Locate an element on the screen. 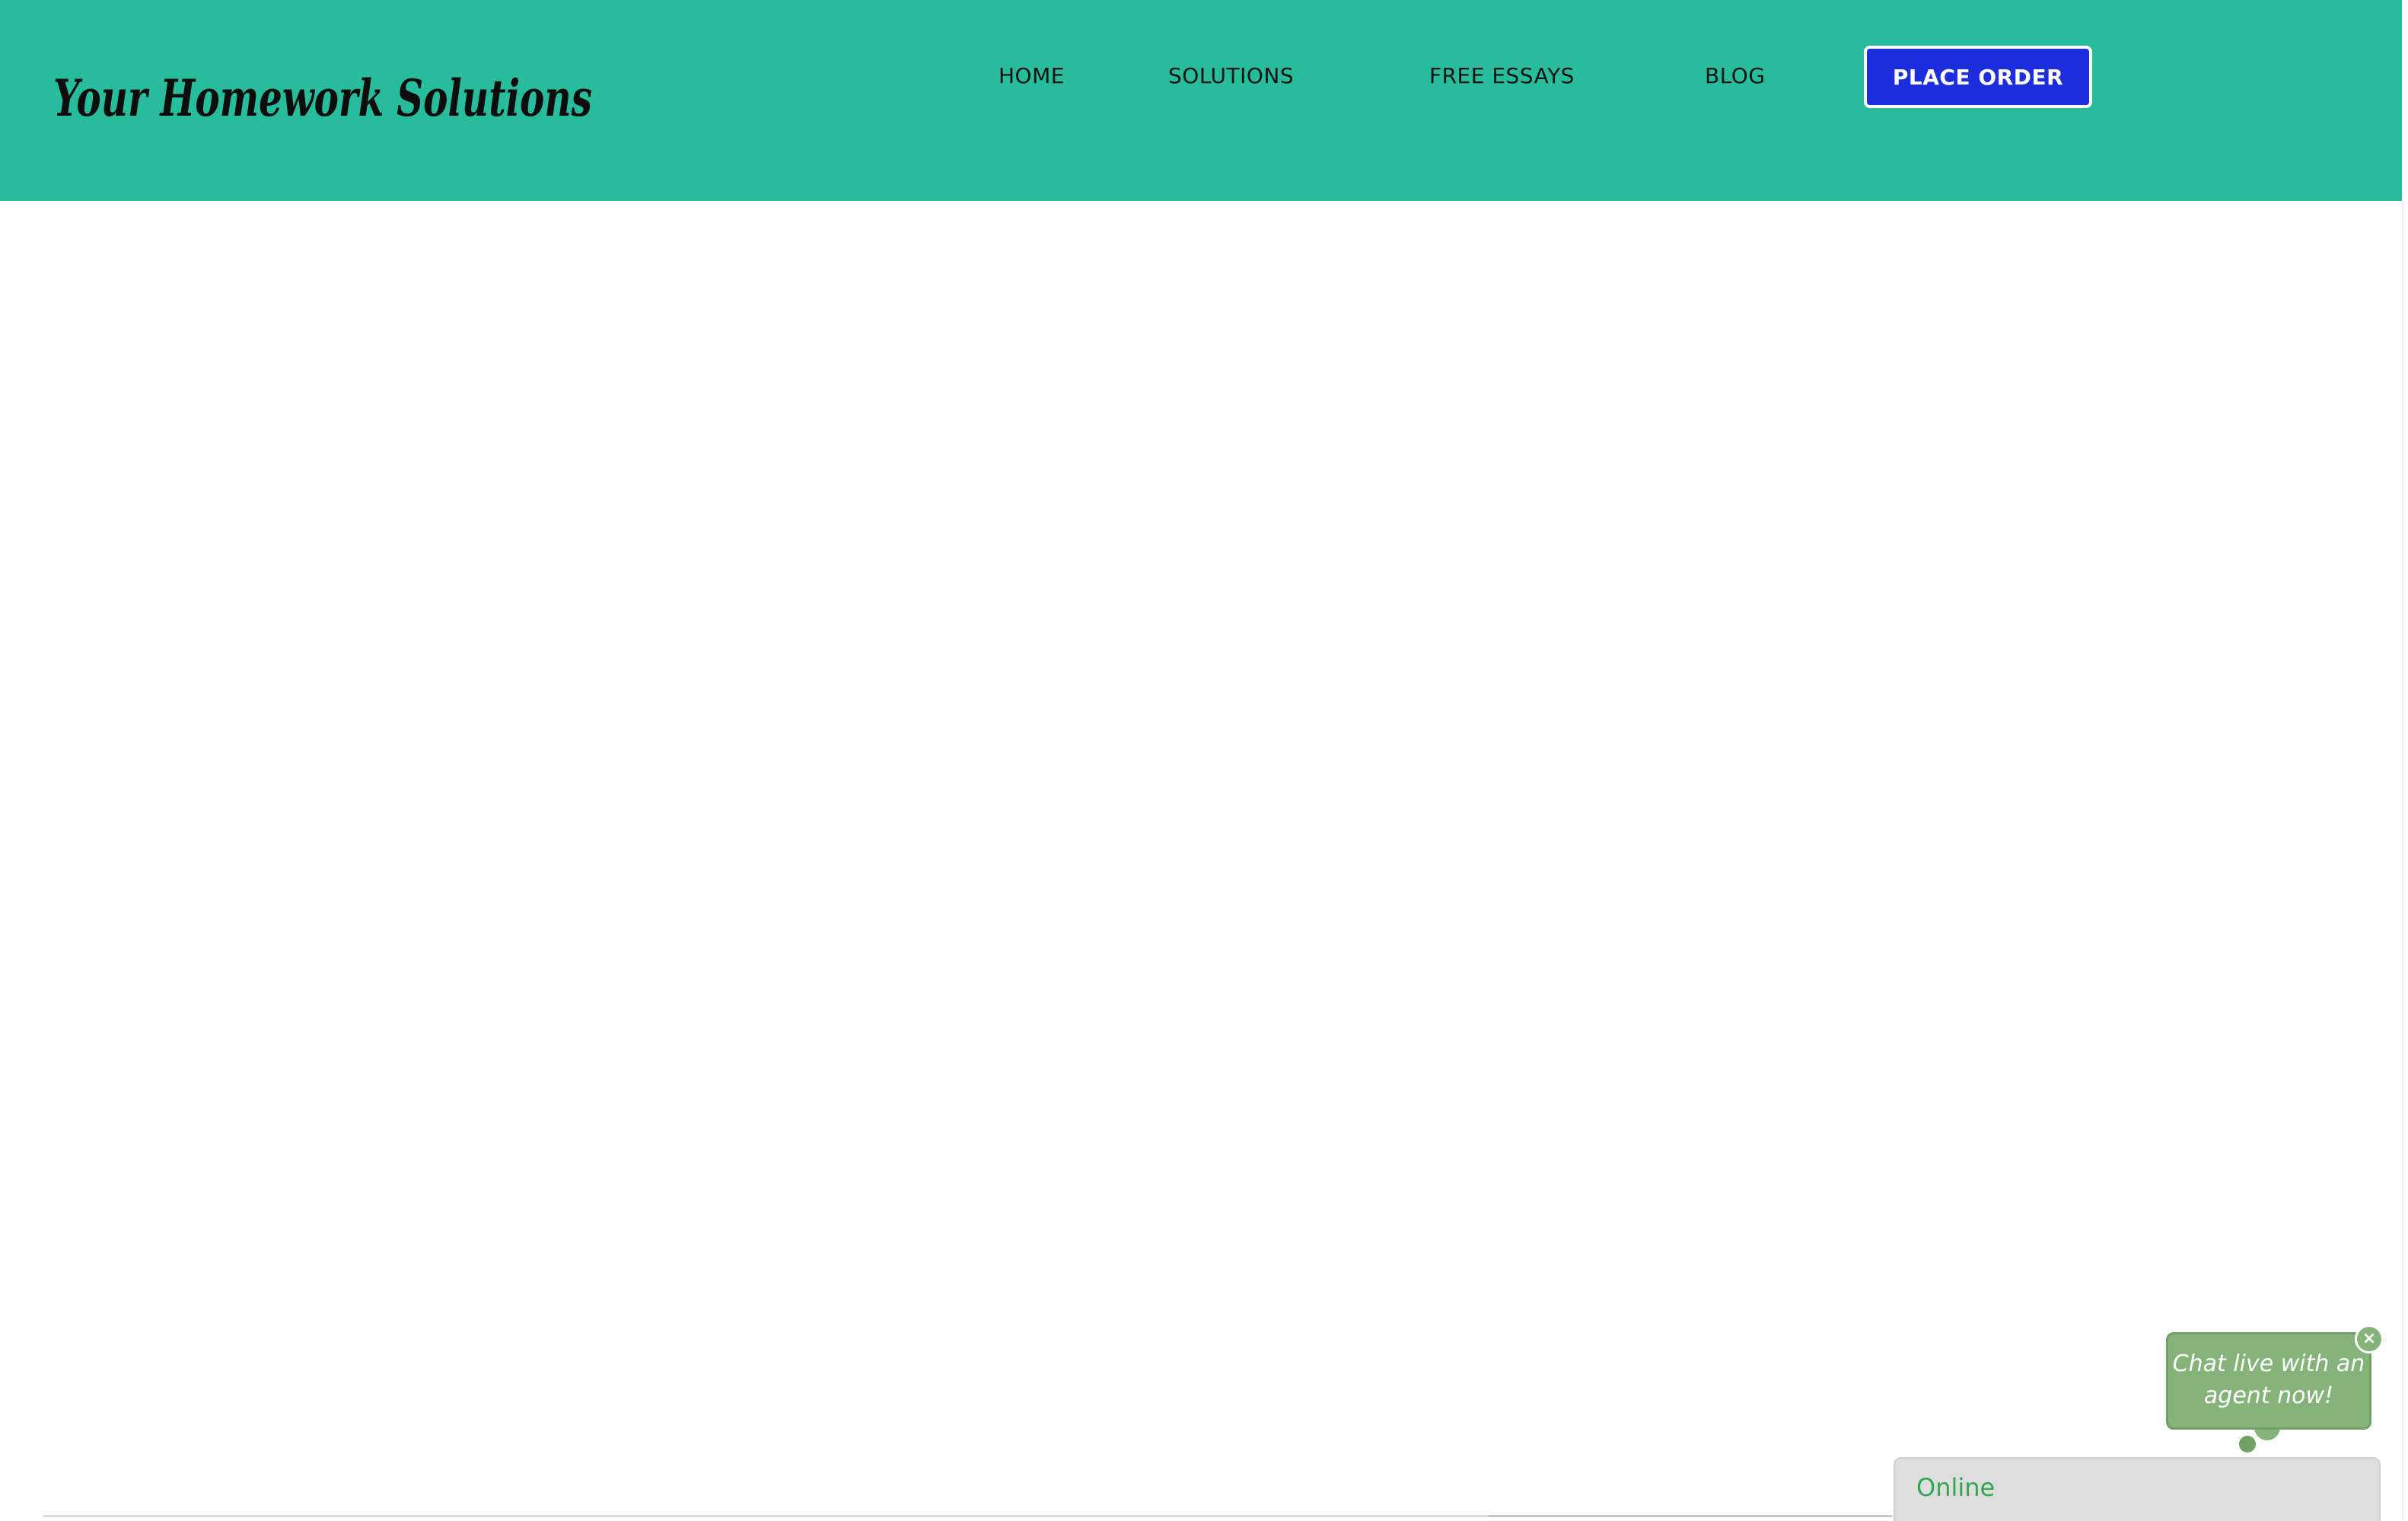 This screenshot has height=1521, width=2408. page-right-edge is located at coordinates (2402, 861).